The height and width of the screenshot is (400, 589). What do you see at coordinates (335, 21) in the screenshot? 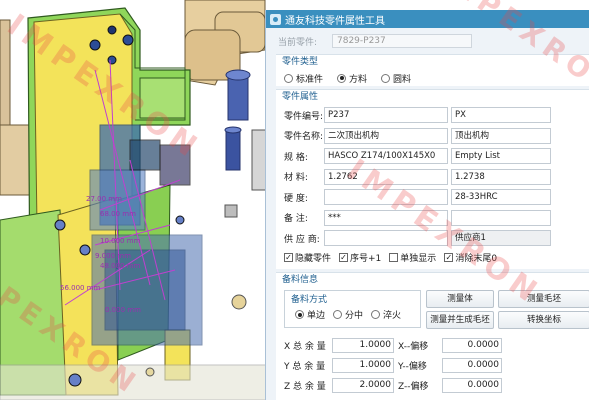
I see `window-title: 通友科技零件属性工具` at bounding box center [335, 21].